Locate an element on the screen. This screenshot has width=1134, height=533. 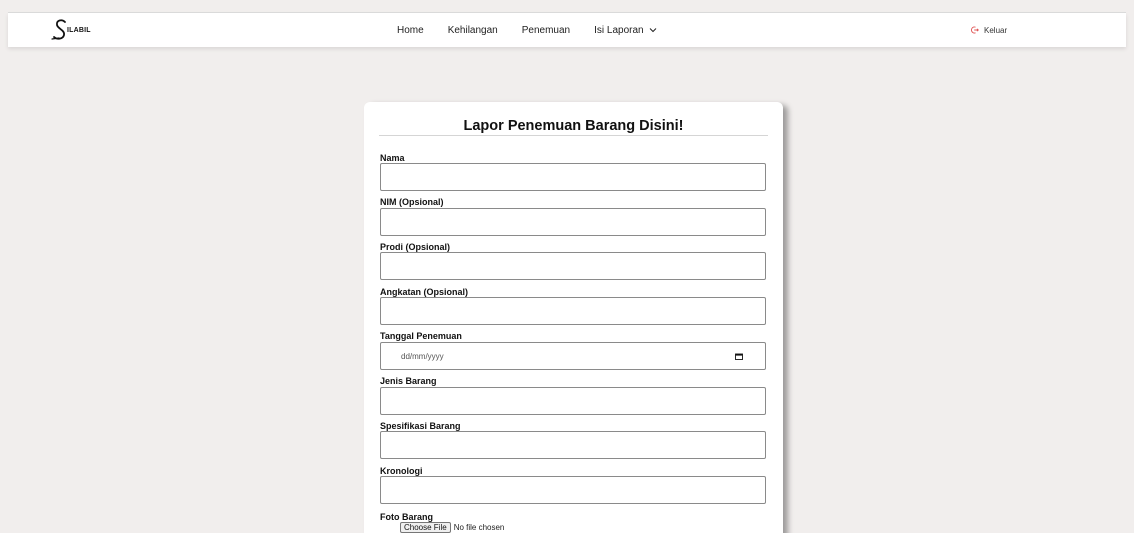
label-kronologi: Kronologi is located at coordinates (401, 471).